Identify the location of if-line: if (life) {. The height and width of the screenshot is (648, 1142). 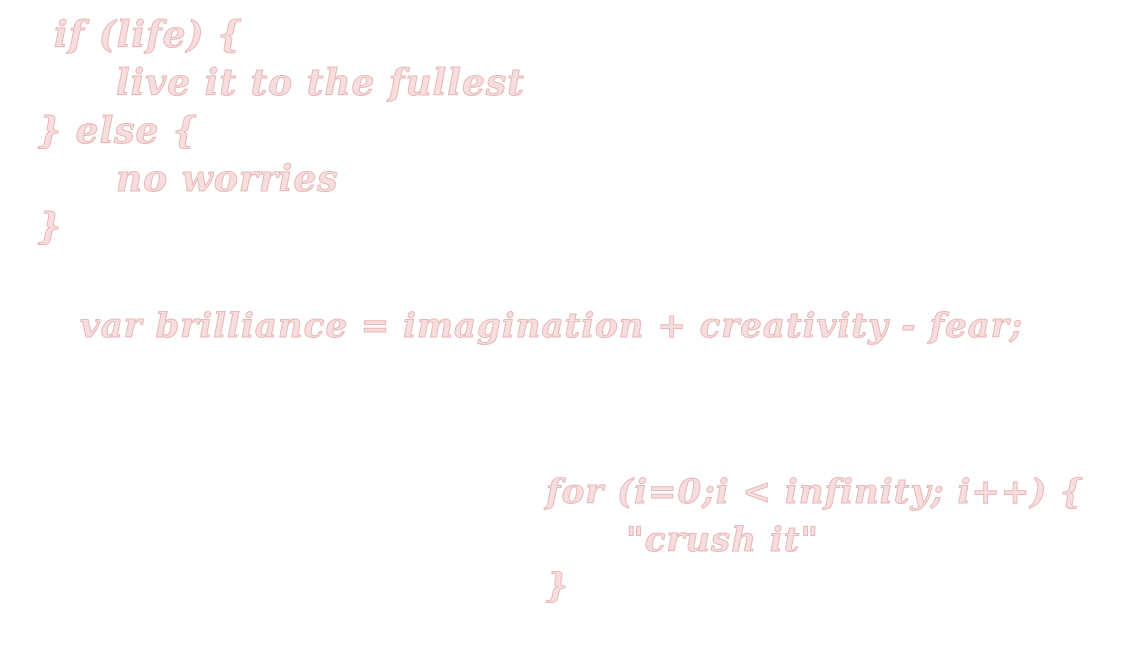
(148, 35).